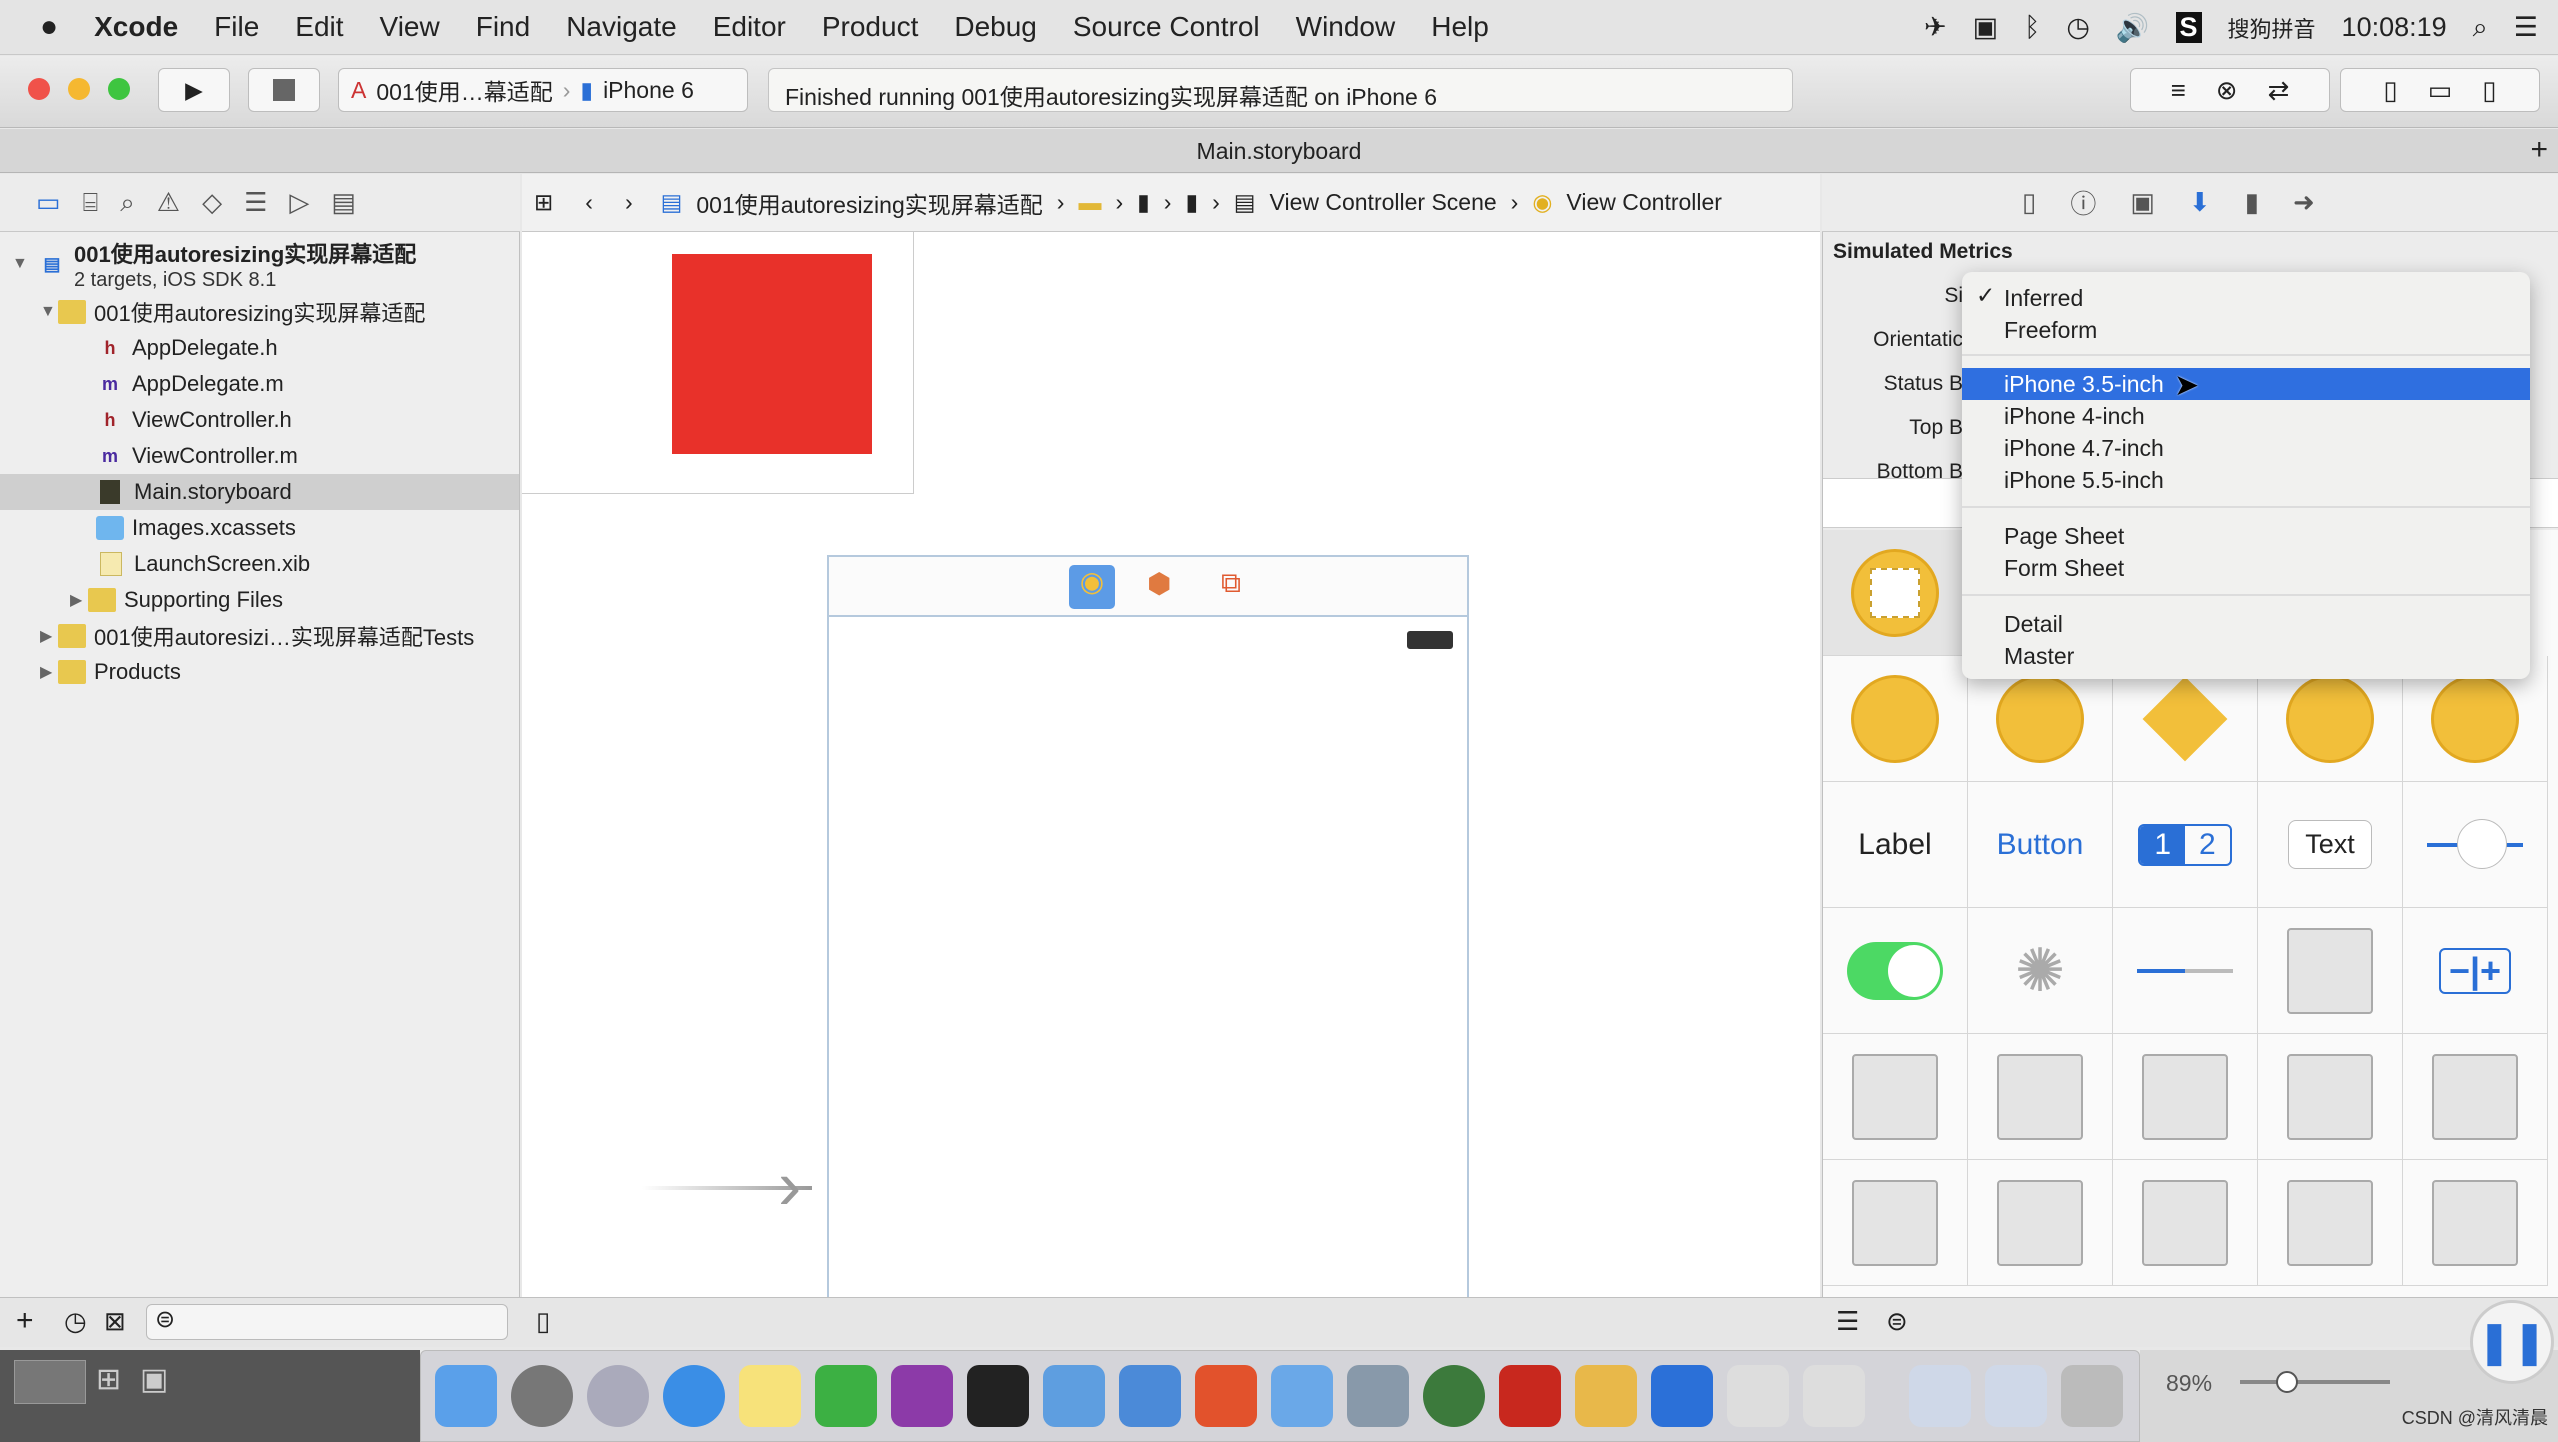 The height and width of the screenshot is (1442, 2558). Describe the element at coordinates (1383, 202) in the screenshot. I see `jump-scene: View Controller Scene` at that location.